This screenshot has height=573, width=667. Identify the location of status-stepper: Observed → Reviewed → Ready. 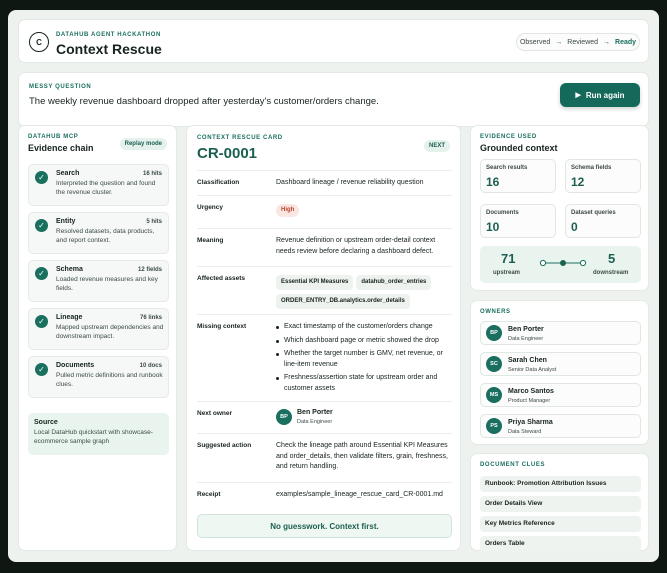
(578, 42).